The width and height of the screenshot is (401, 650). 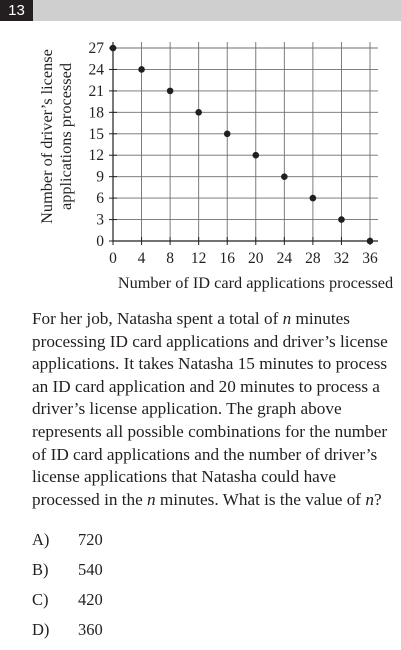 I want to click on y-tick-label: 21, so click(x=97, y=91).